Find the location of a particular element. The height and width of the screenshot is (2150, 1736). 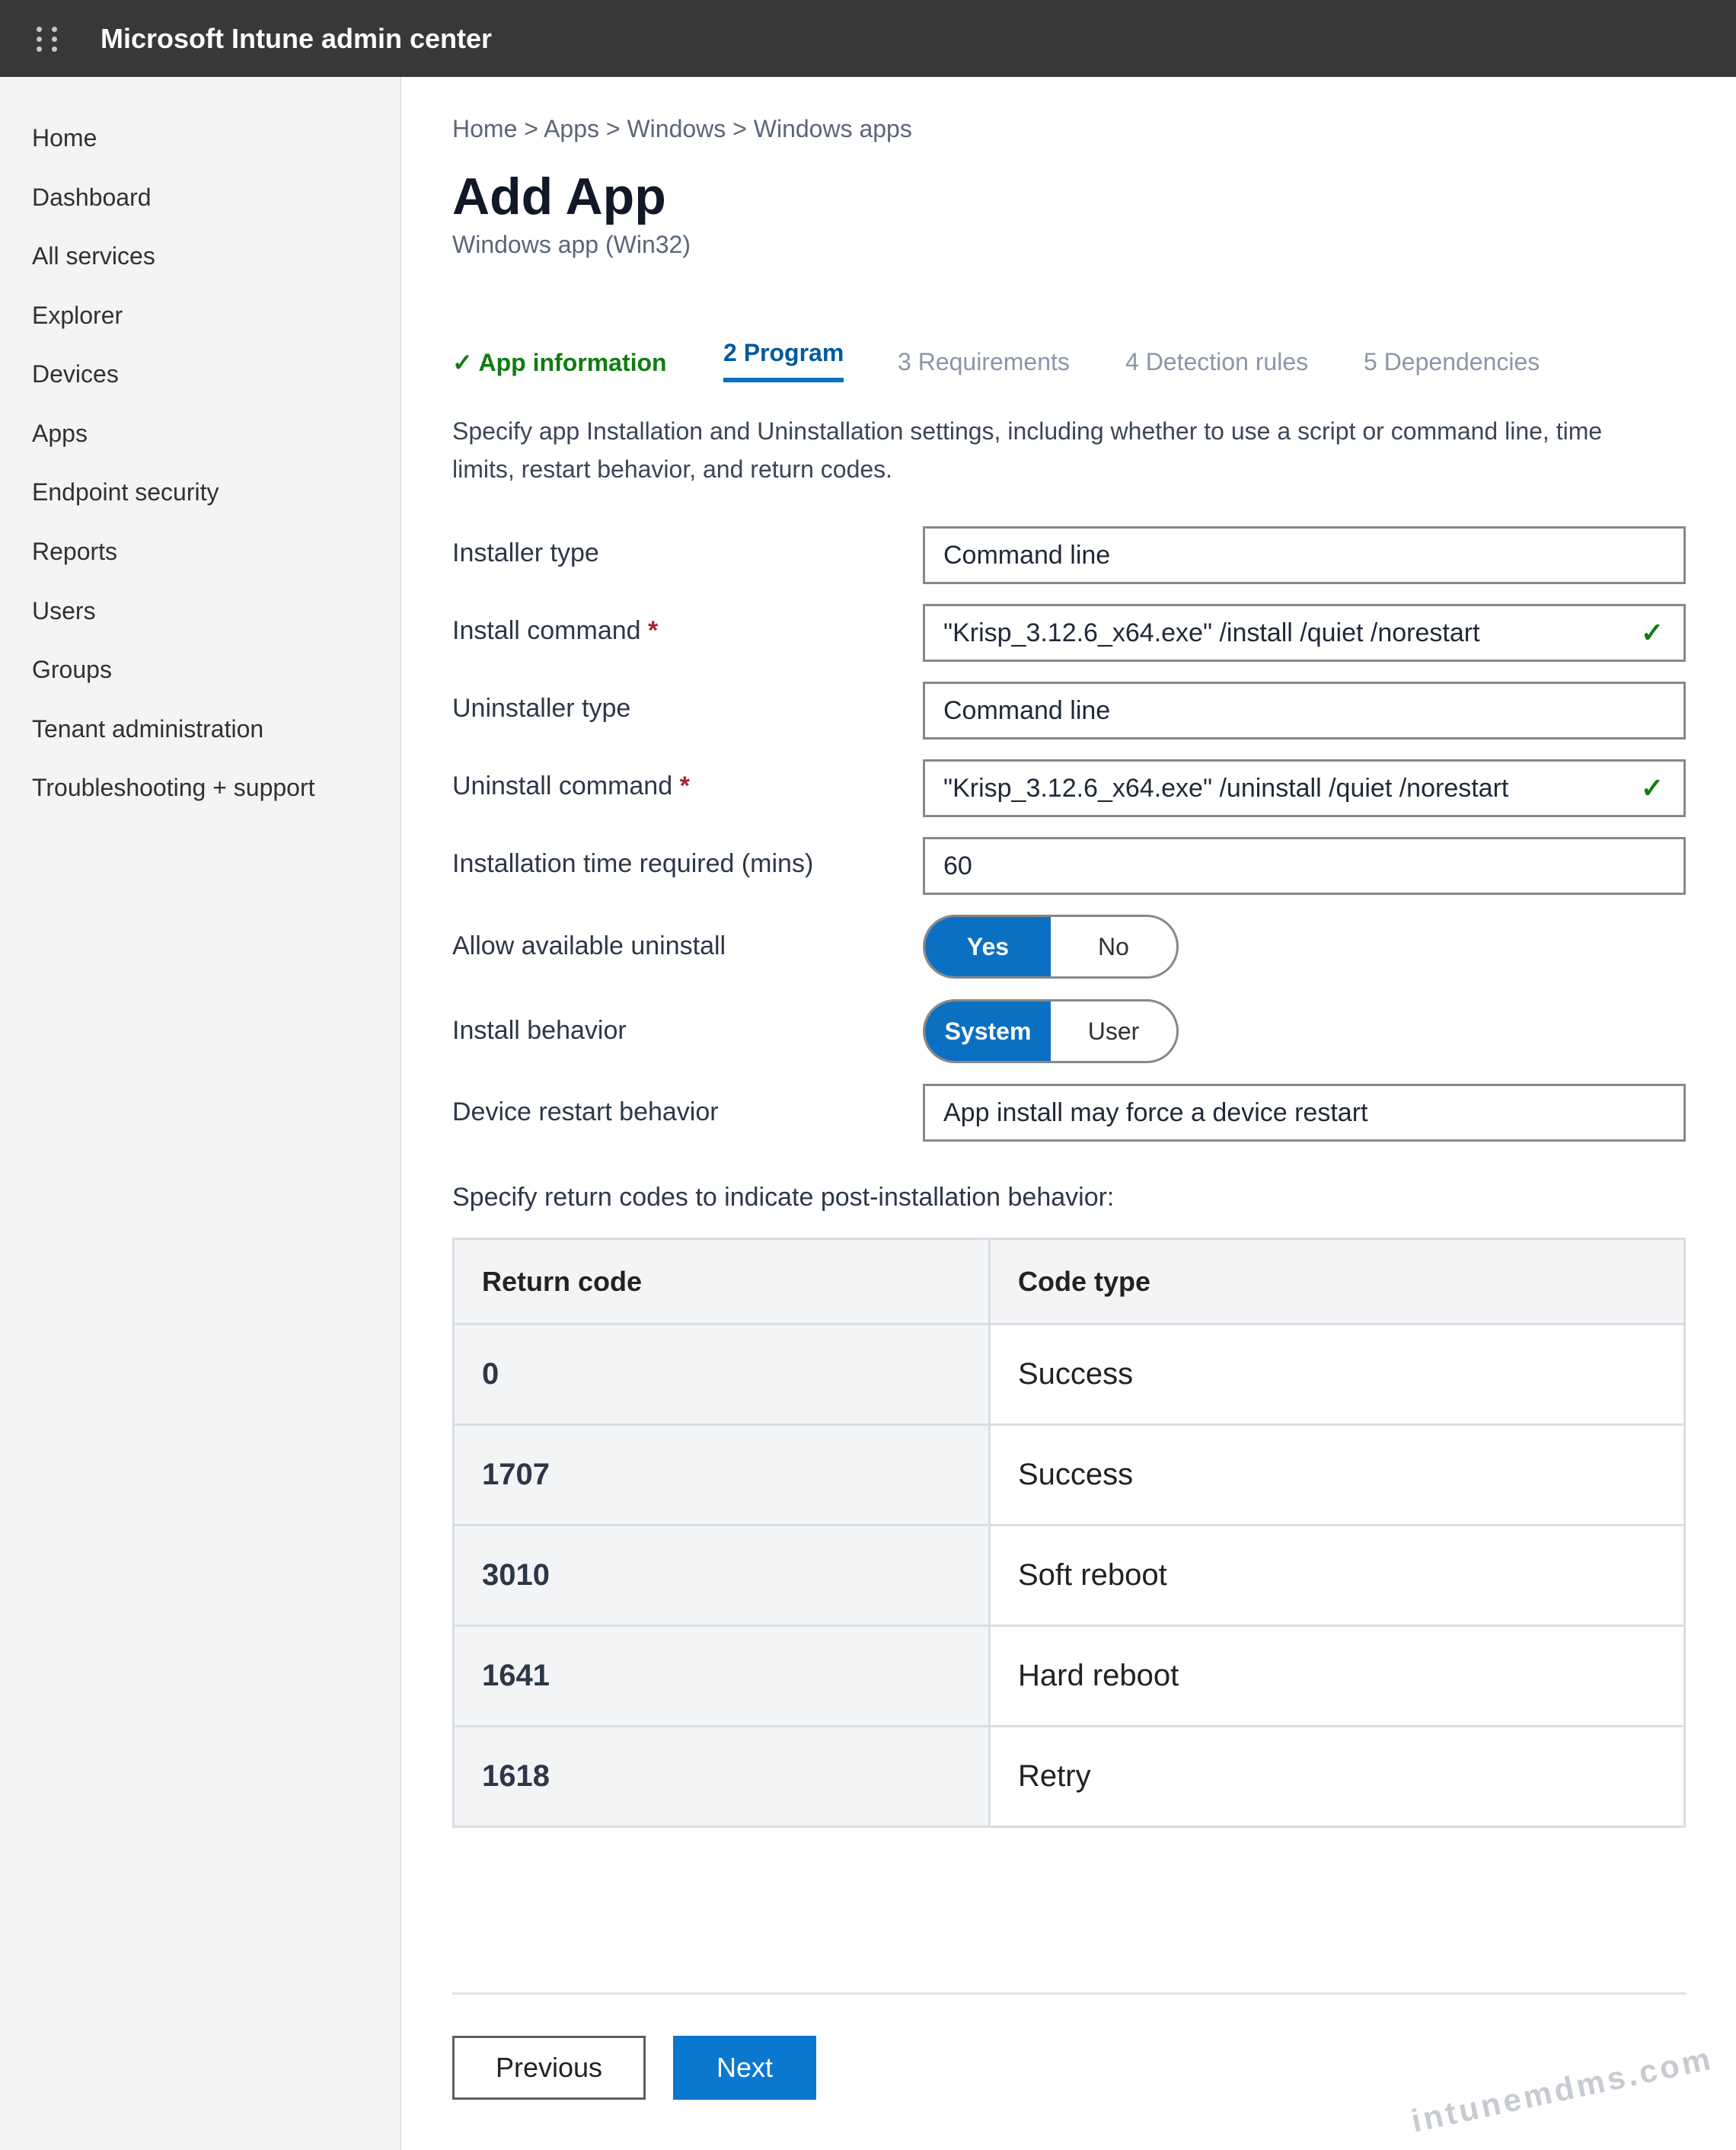

tab-program: 2 Program is located at coordinates (783, 360).